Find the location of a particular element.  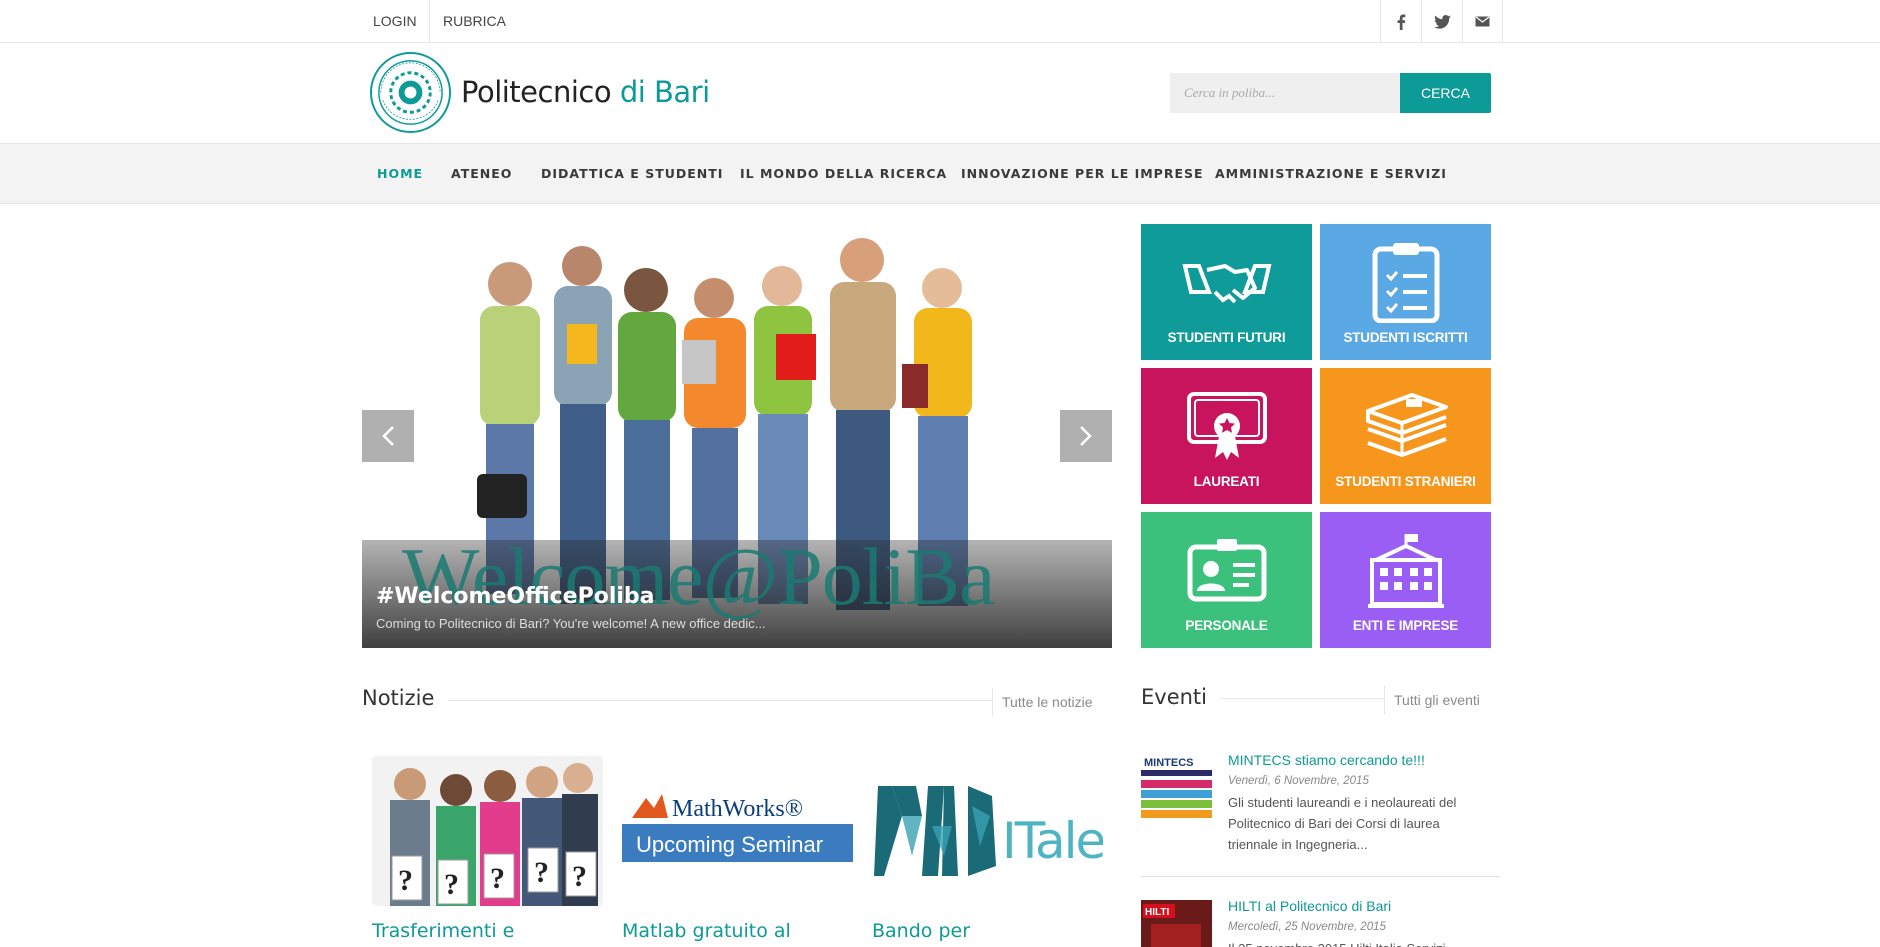

chevron-left-icon is located at coordinates (388, 436).